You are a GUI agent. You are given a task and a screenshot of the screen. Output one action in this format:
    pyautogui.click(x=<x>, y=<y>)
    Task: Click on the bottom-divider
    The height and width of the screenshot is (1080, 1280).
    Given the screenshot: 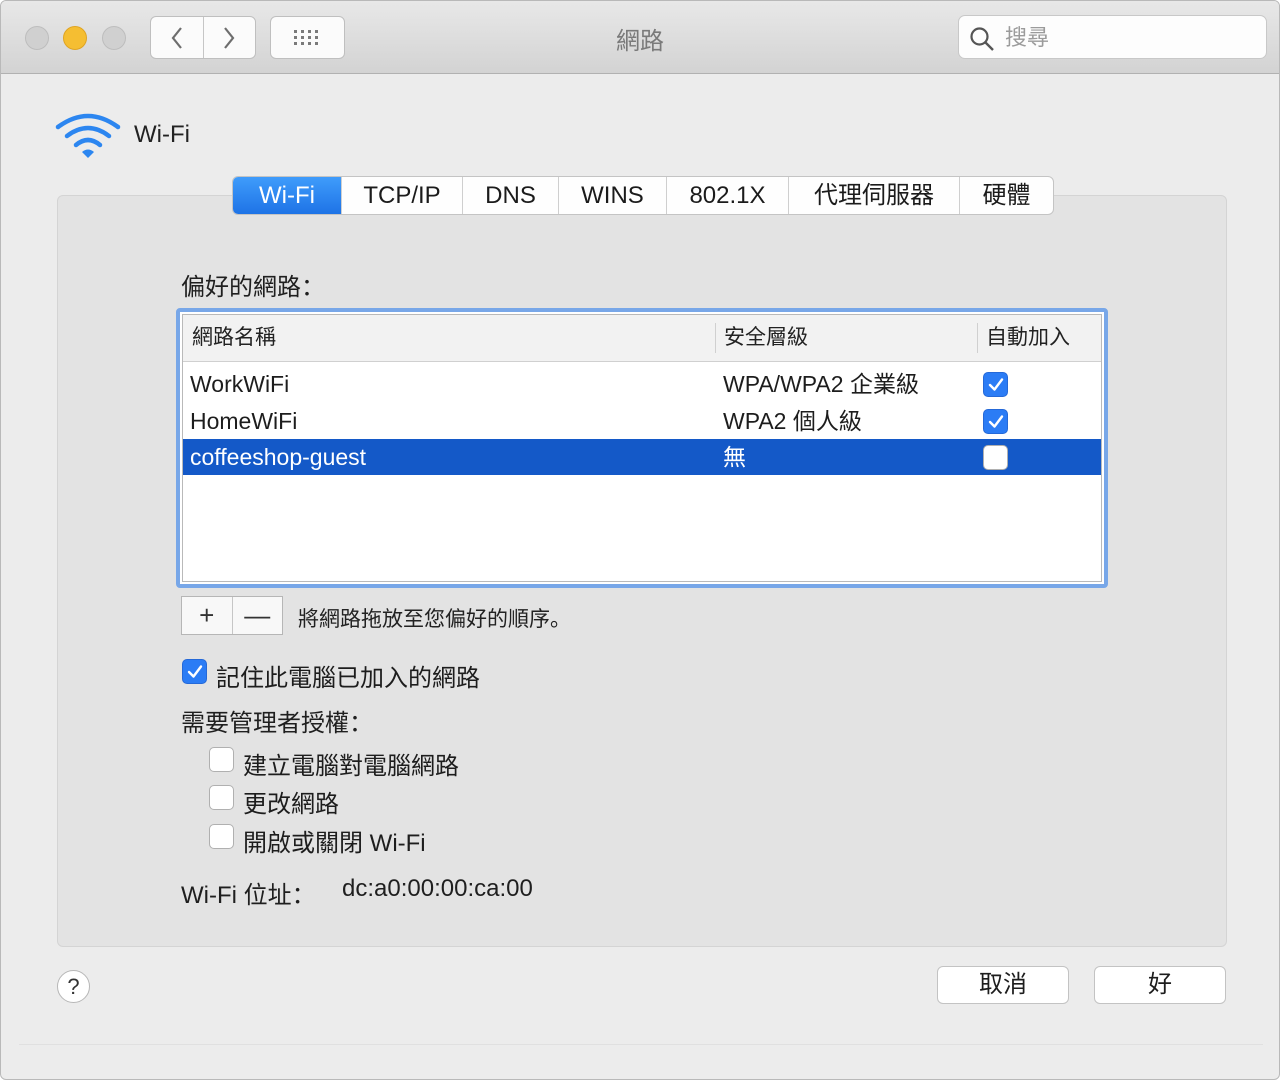 What is the action you would take?
    pyautogui.click(x=641, y=1044)
    